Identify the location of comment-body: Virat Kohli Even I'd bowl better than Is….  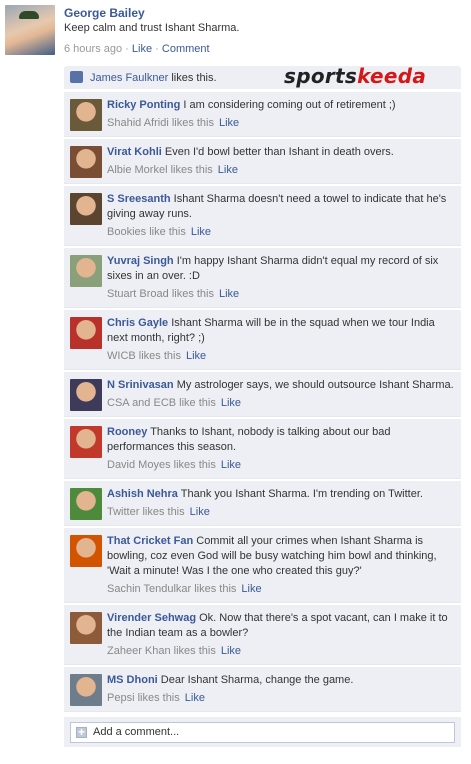
(281, 152).